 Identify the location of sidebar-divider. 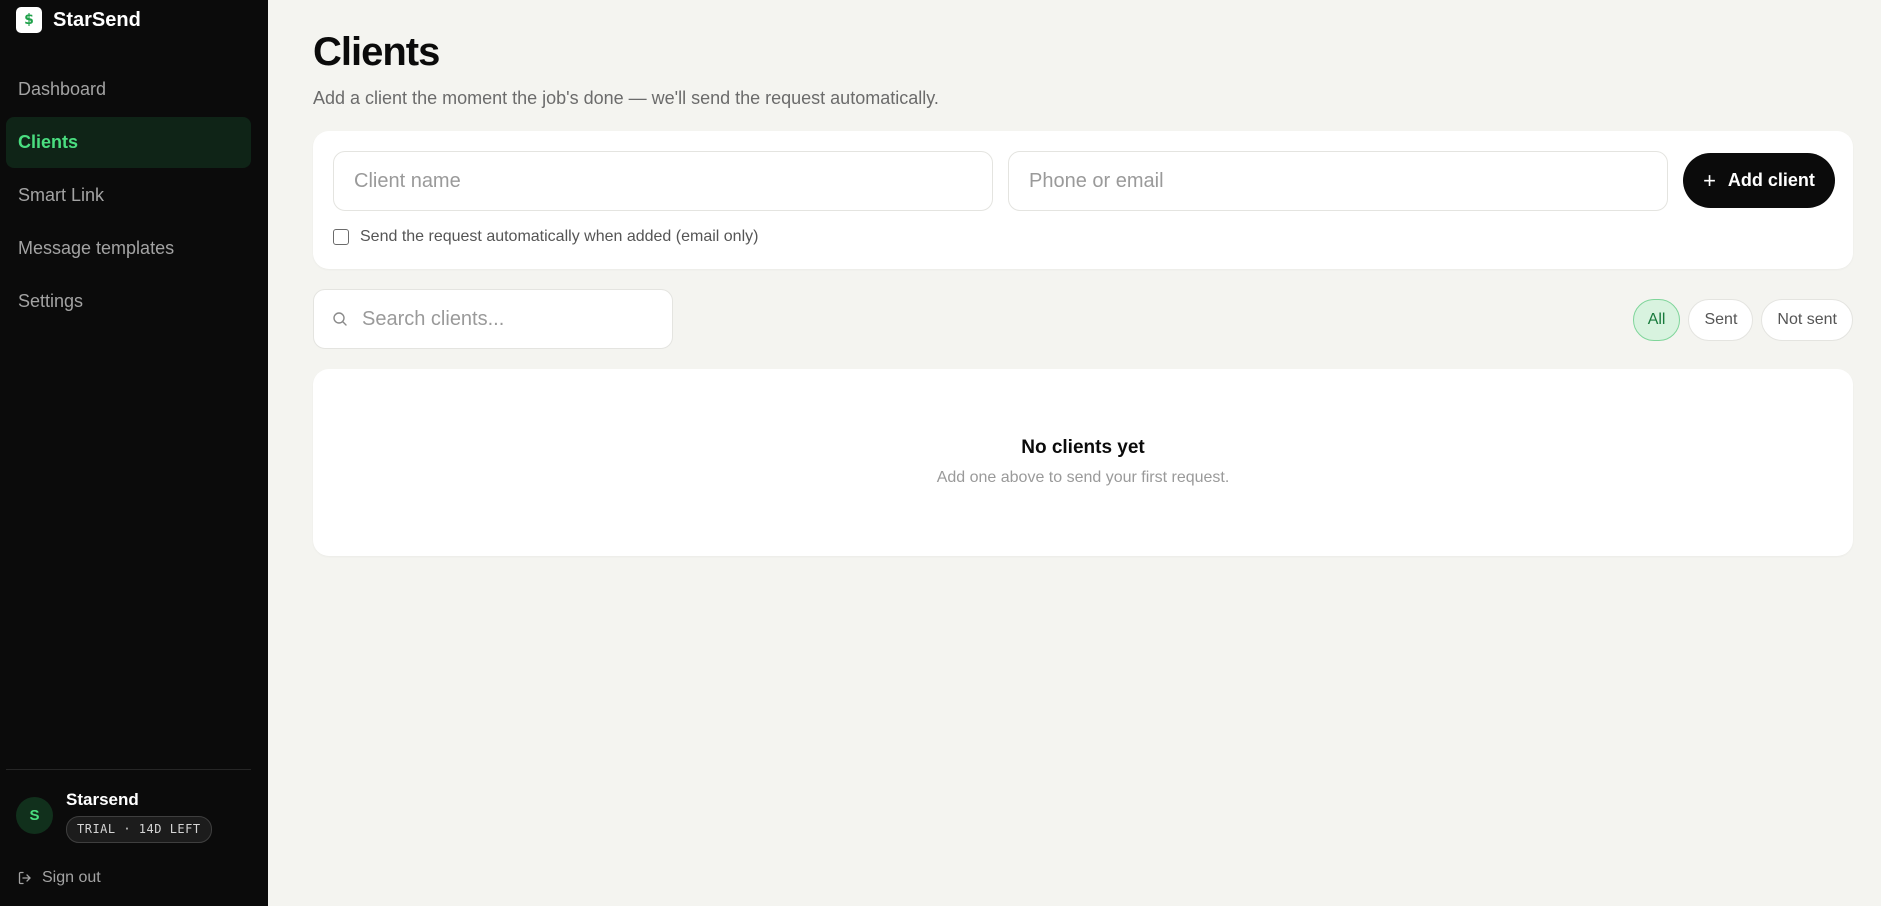
(128, 769).